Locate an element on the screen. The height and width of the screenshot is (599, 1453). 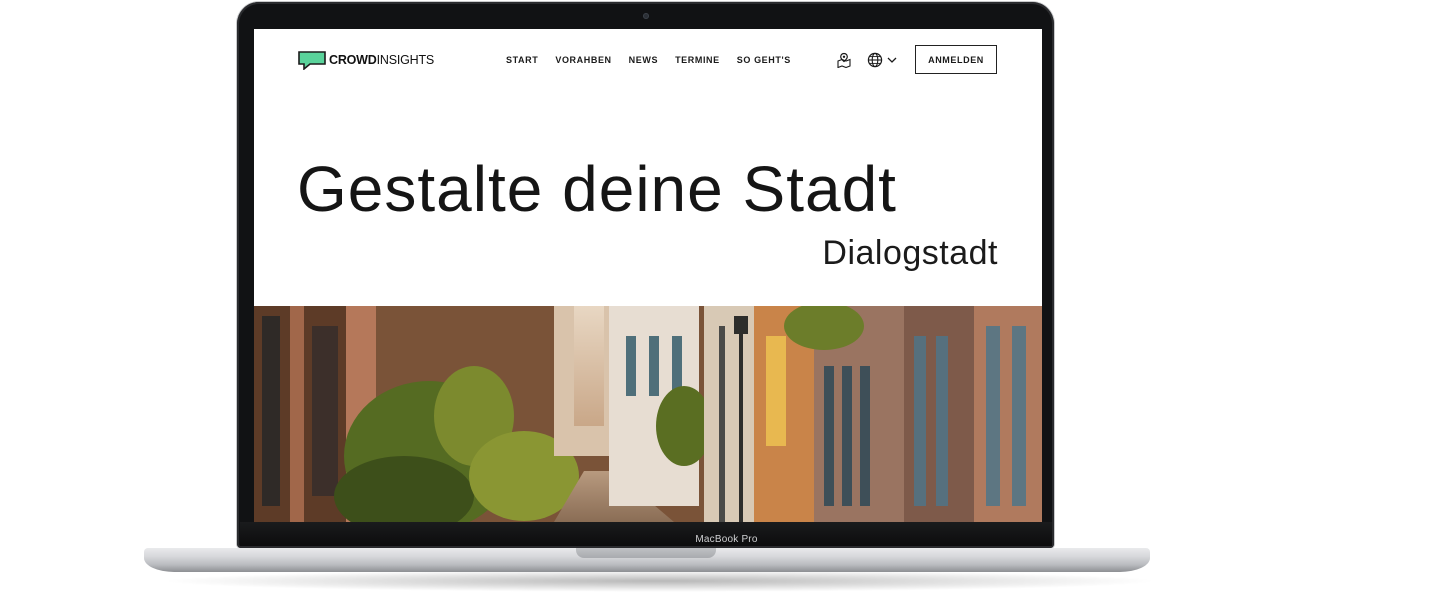
login-button: ANMELDEN is located at coordinates (956, 59).